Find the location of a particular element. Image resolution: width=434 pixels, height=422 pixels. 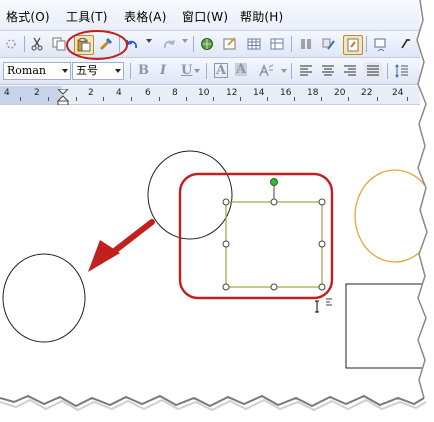

indent-marker-icon is located at coordinates (63, 97).